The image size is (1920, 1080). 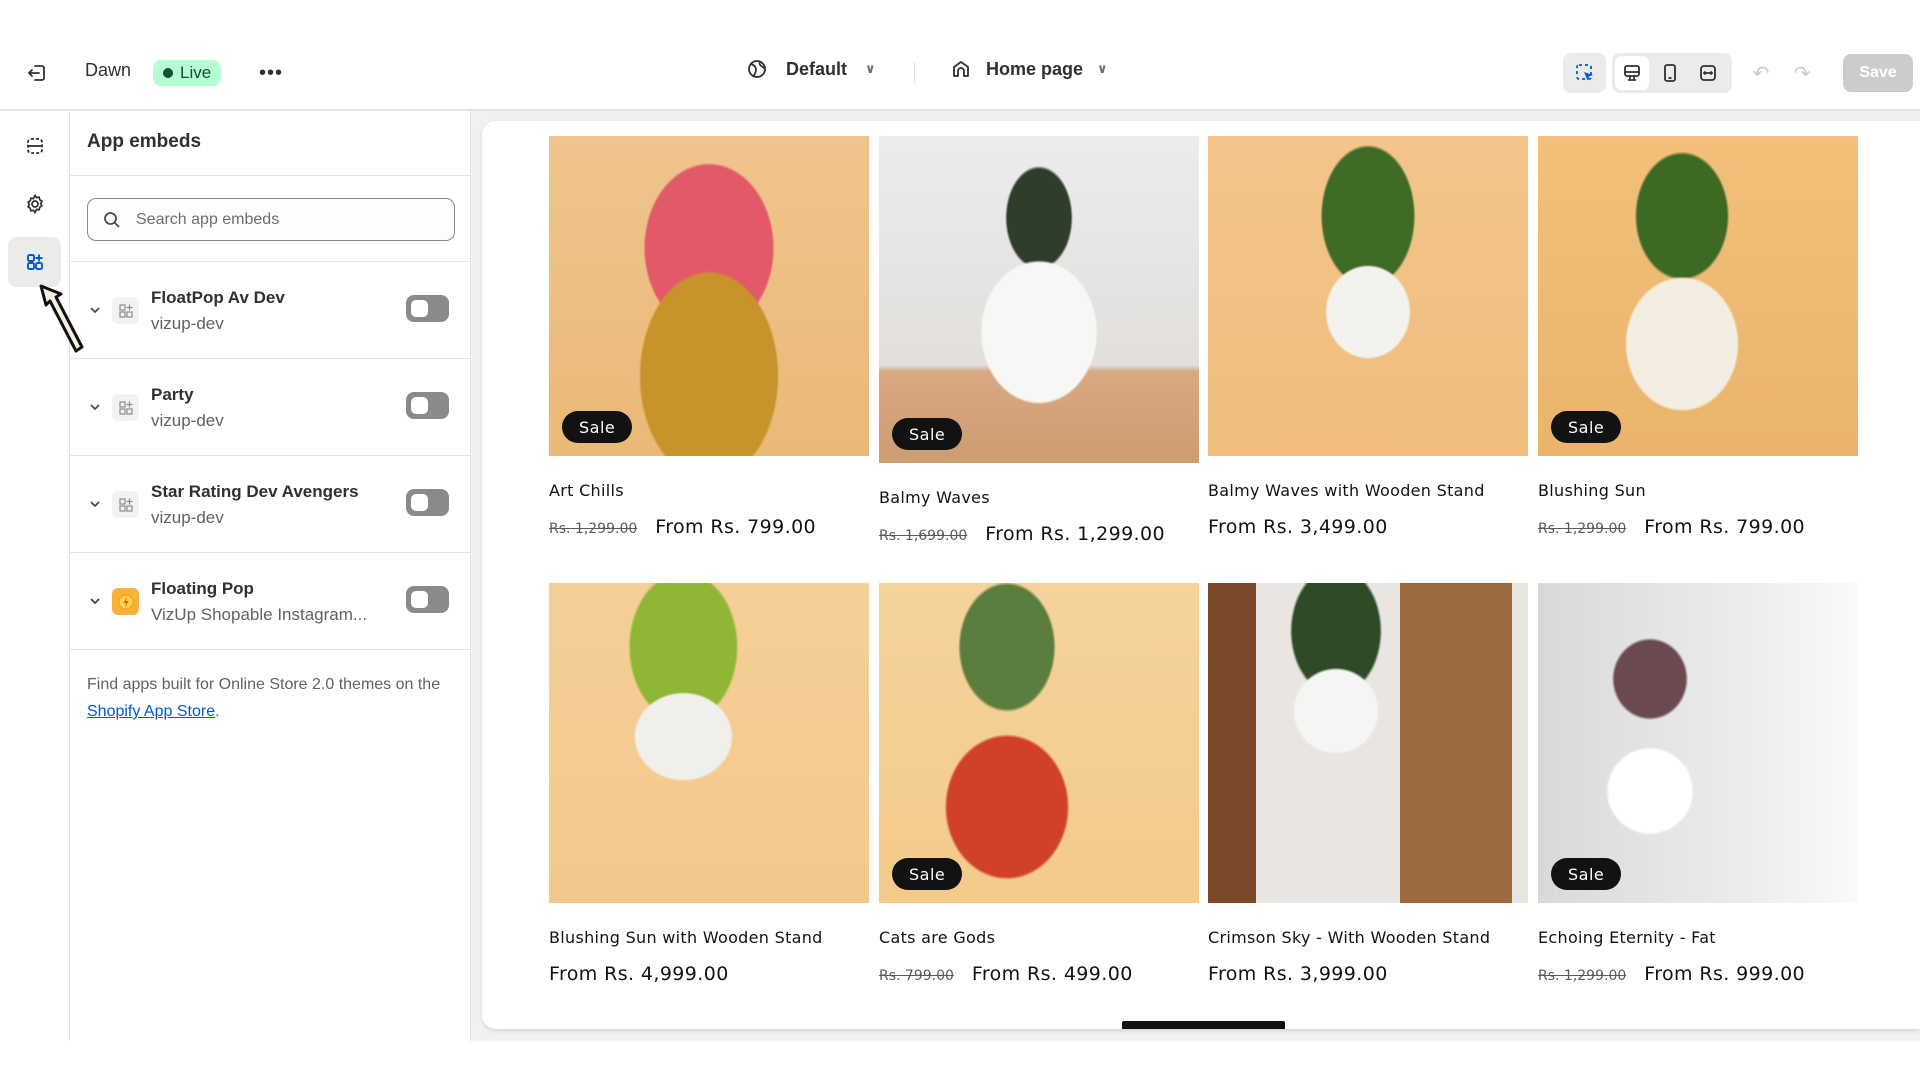 What do you see at coordinates (151, 711) in the screenshot?
I see `shopify-app-store-link: Shopify App Store` at bounding box center [151, 711].